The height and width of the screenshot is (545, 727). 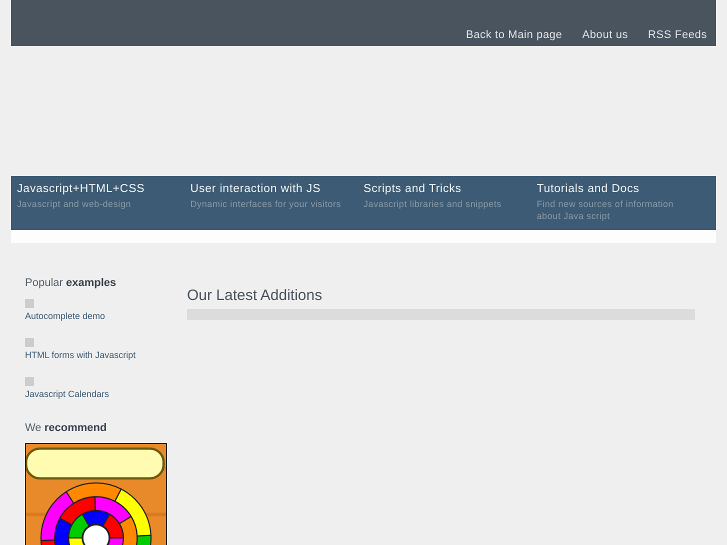 I want to click on example-link: Javascript Calendars, so click(x=67, y=394).